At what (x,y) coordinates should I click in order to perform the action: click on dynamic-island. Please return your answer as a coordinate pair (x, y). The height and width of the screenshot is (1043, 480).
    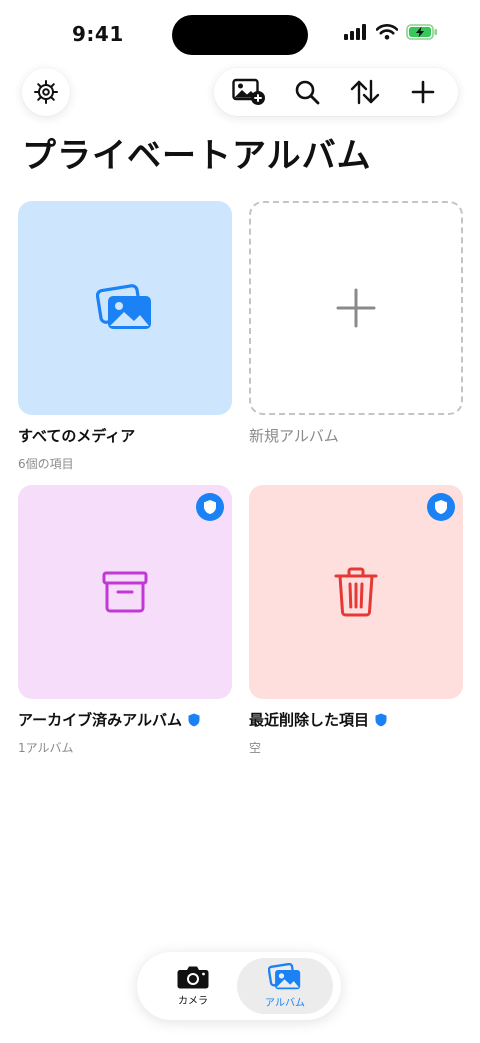
    Looking at the image, I should click on (240, 35).